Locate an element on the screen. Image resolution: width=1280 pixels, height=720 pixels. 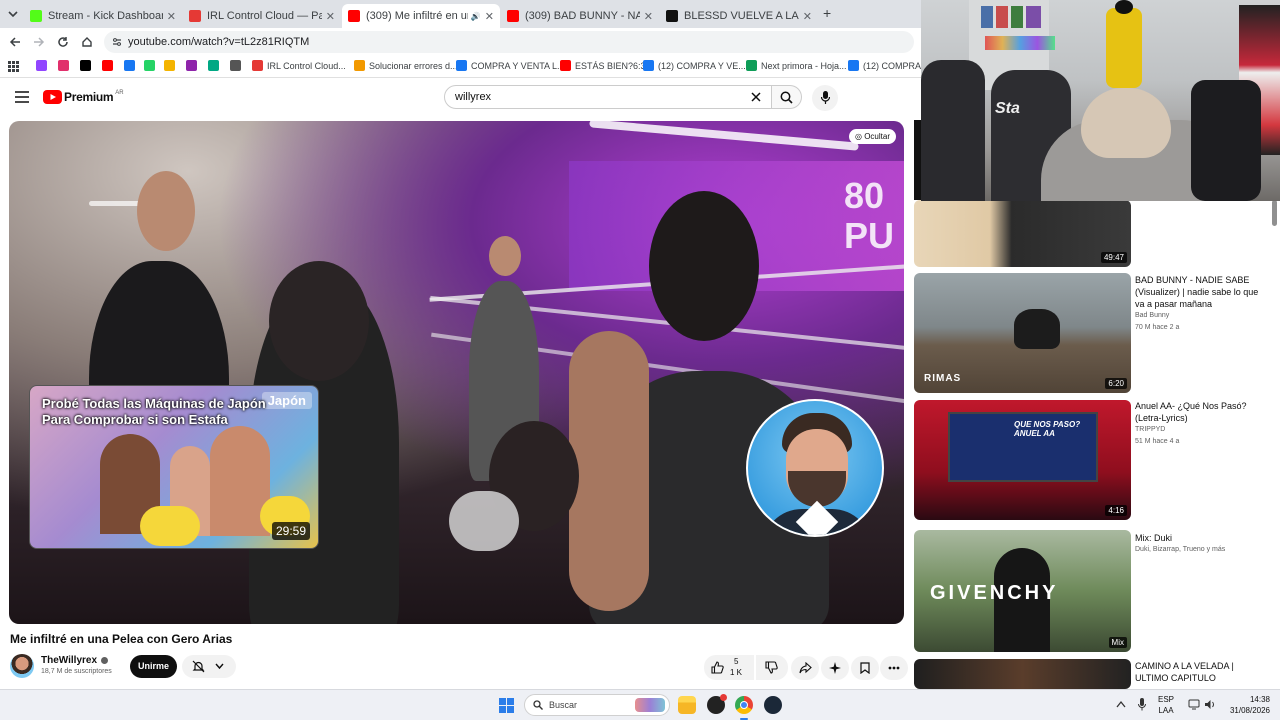
taskbar-search: Buscar is located at coordinates (597, 705).